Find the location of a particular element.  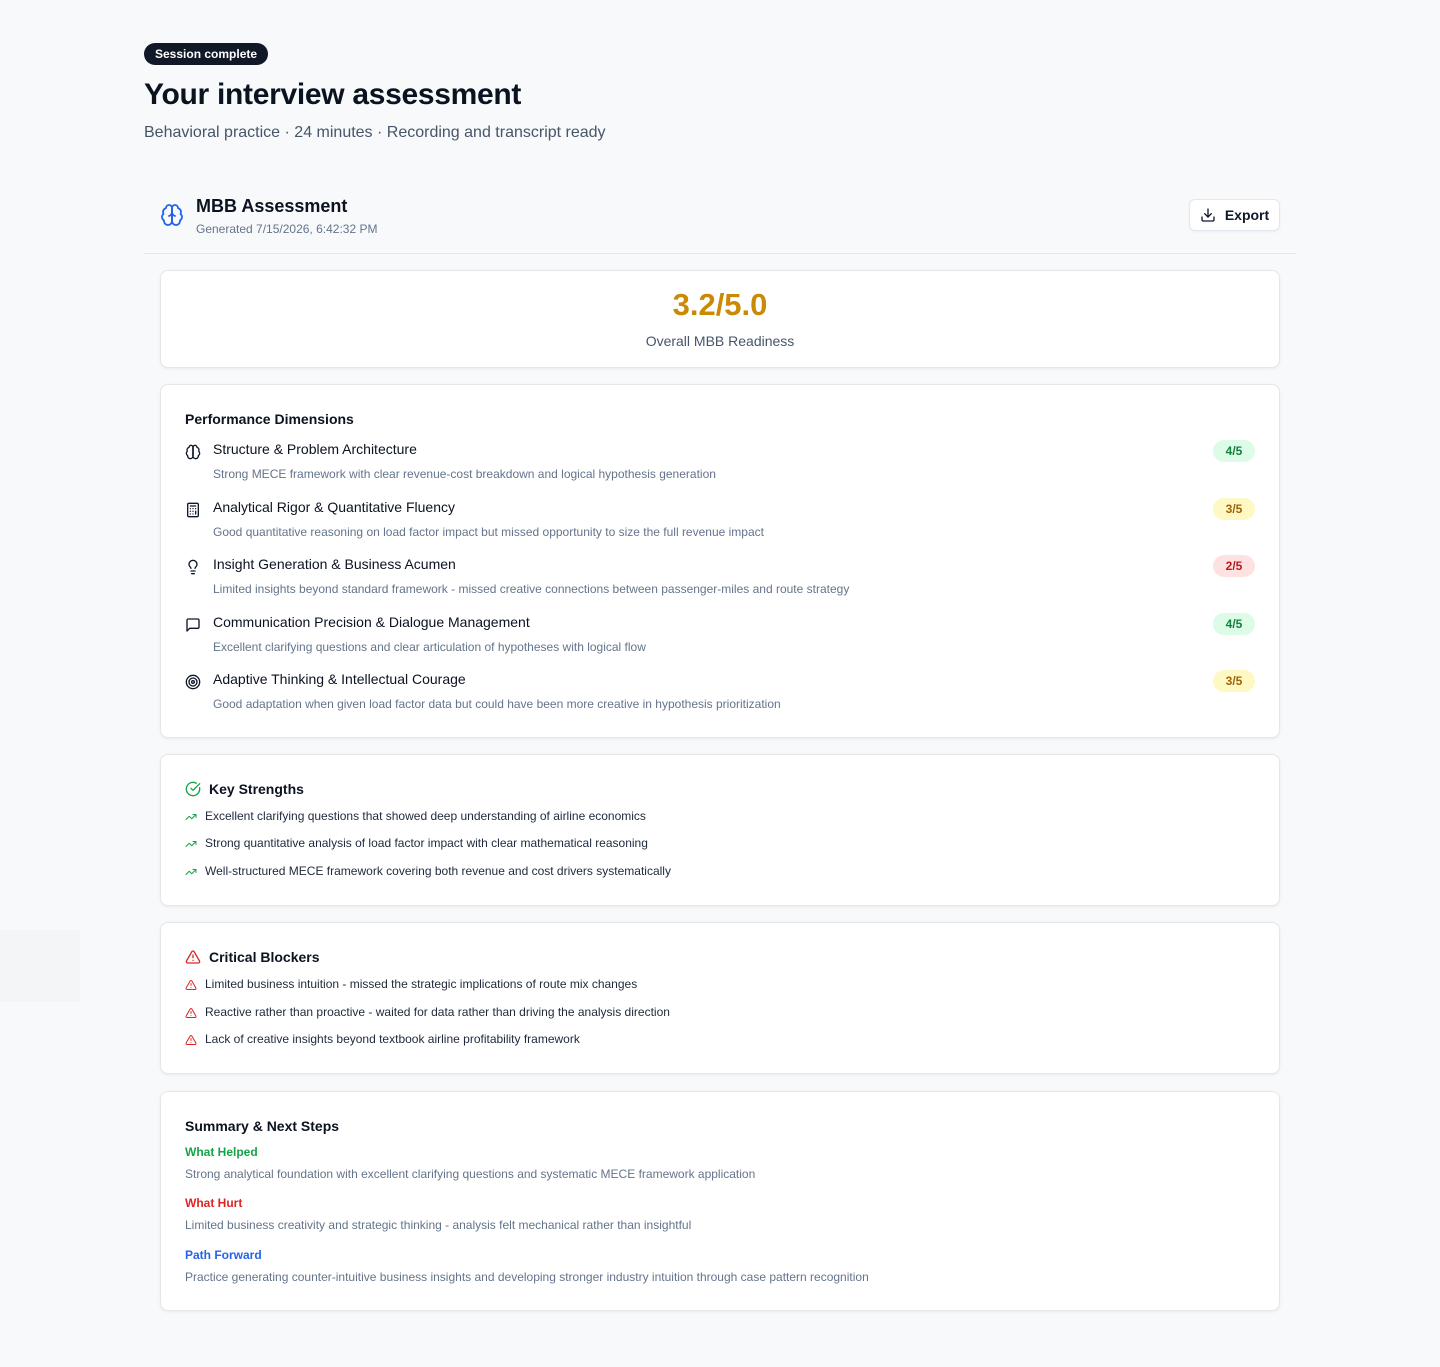

page-title: Your interview assessment is located at coordinates (333, 94).